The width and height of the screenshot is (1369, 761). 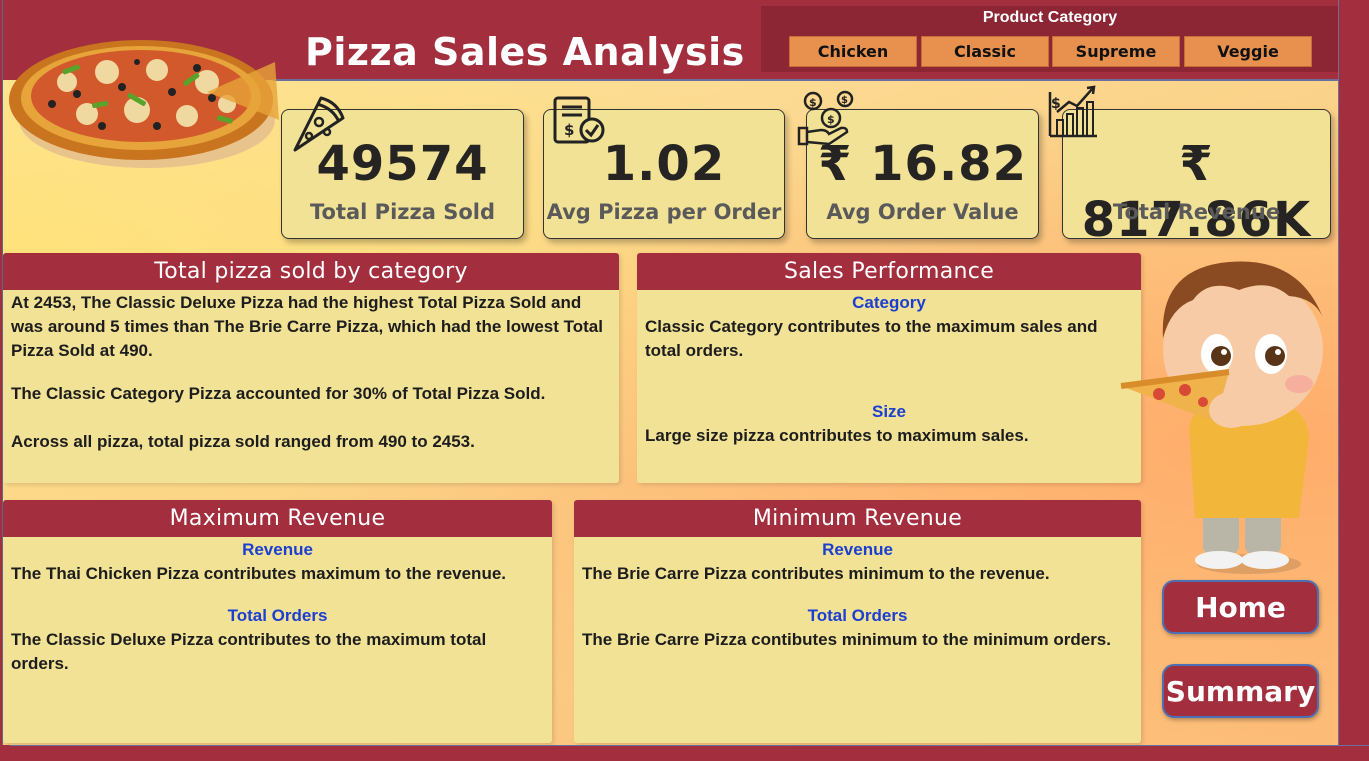 I want to click on subheading-size: Size, so click(x=889, y=411).